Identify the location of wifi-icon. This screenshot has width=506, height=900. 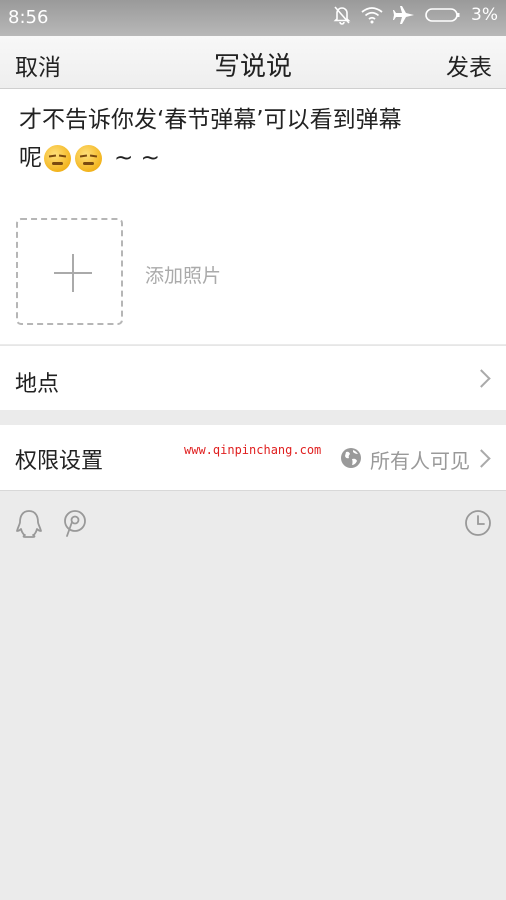
(372, 15).